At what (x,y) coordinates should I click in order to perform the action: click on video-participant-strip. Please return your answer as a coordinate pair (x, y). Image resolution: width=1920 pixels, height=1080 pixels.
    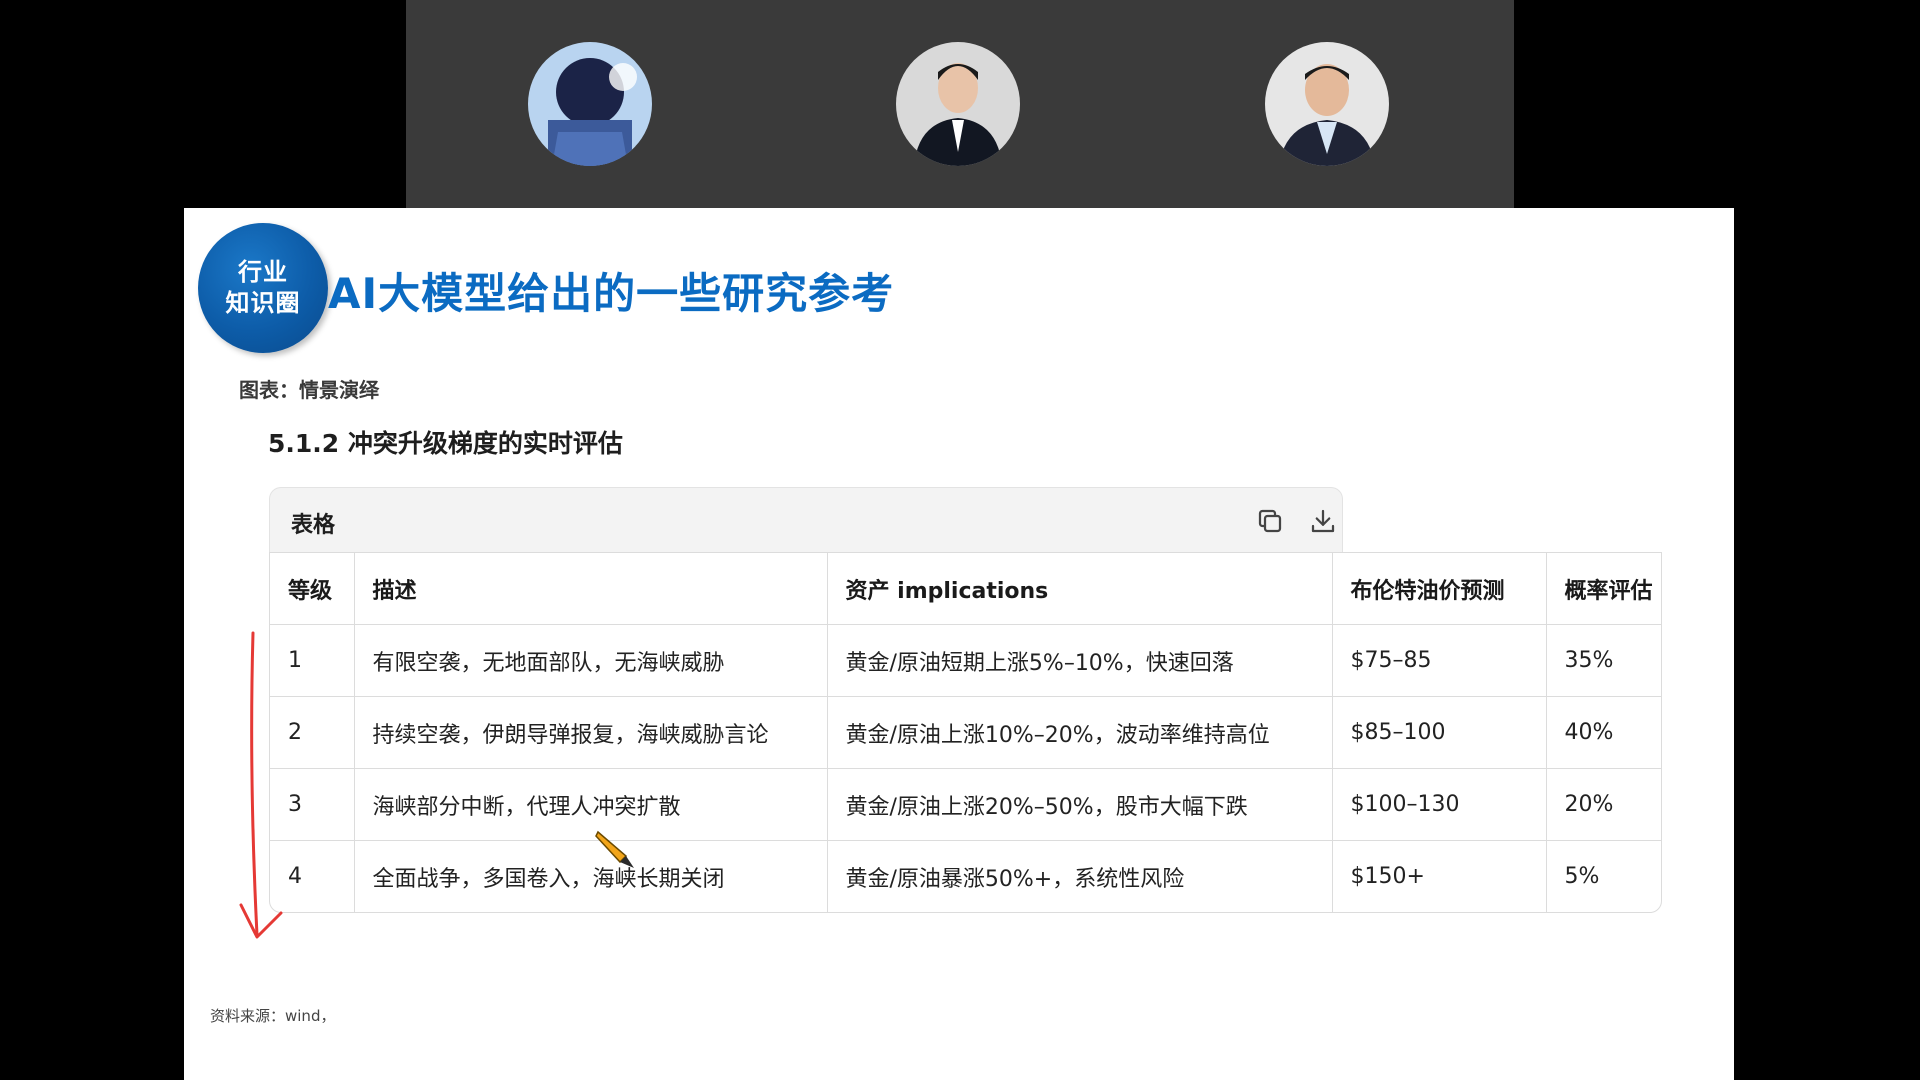
    Looking at the image, I should click on (960, 104).